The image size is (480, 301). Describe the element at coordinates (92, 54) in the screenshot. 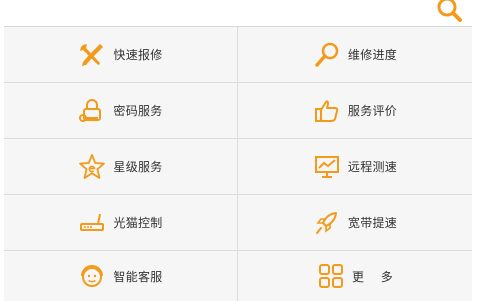

I see `wrench-screwdriver-icon` at that location.